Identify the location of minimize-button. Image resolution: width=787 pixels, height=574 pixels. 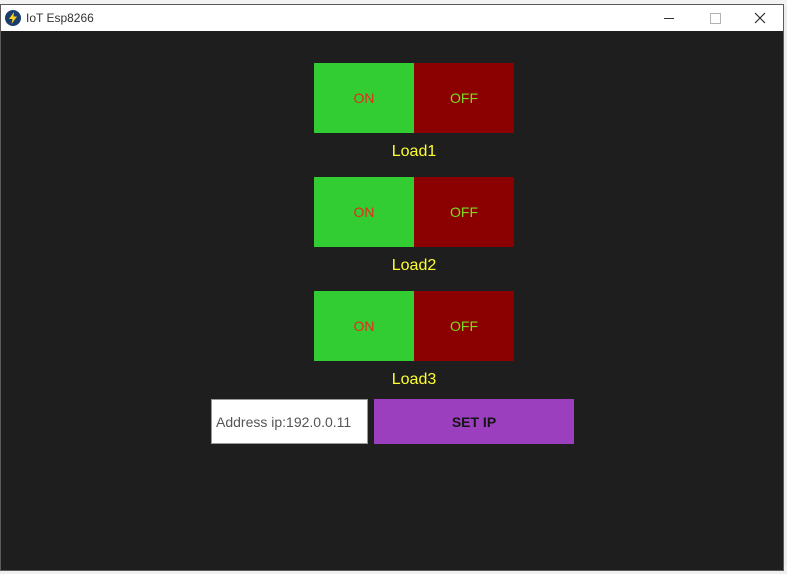
(669, 18).